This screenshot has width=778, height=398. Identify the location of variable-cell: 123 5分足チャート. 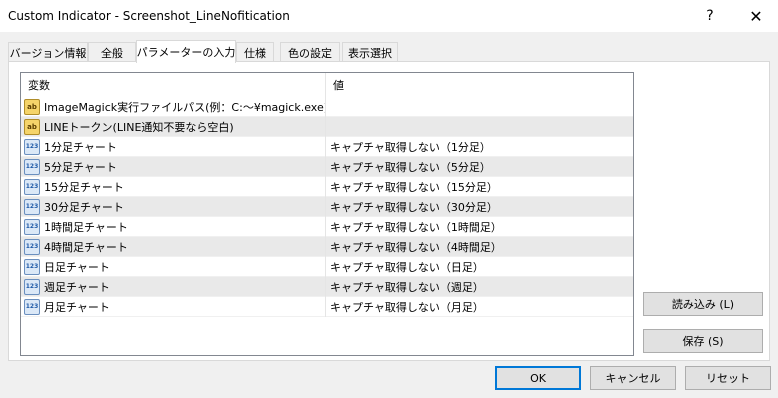
(173, 167).